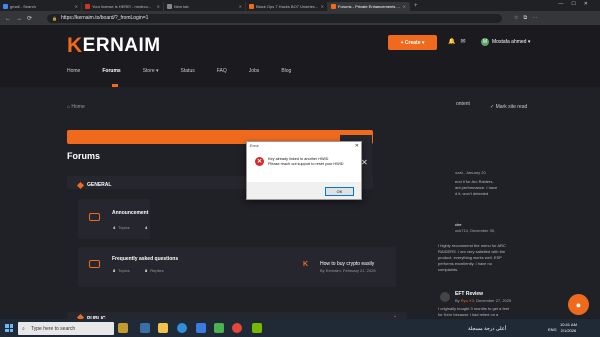 This screenshot has height=337, width=600. I want to click on section-label-general: GENERAL, so click(99, 185).